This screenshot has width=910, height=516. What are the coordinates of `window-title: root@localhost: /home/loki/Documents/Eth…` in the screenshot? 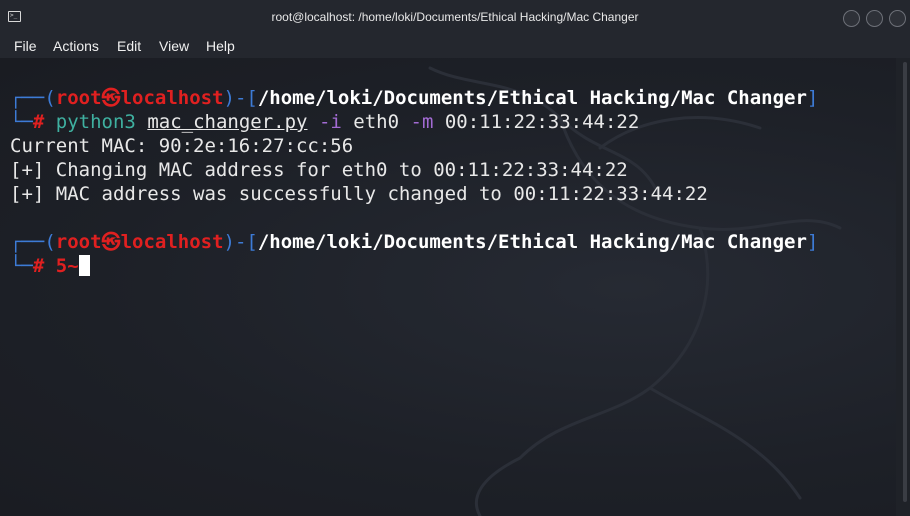 It's located at (455, 17).